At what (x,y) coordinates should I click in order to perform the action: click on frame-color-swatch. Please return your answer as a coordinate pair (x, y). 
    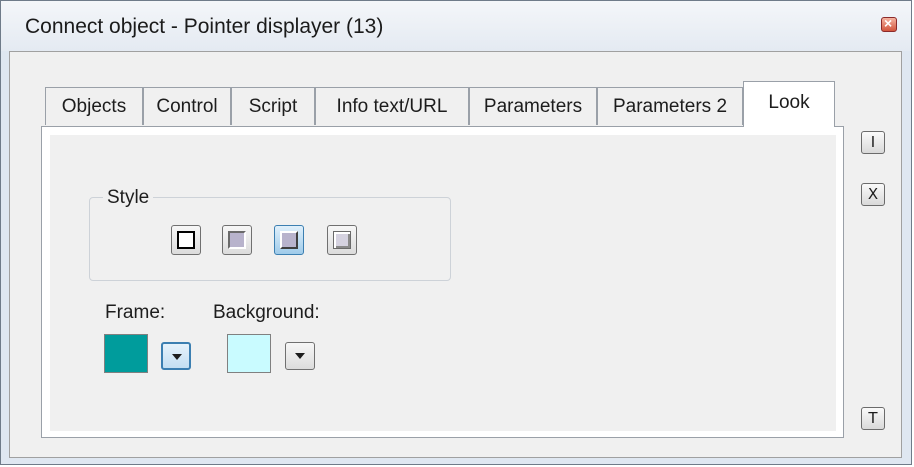
    Looking at the image, I should click on (126, 353).